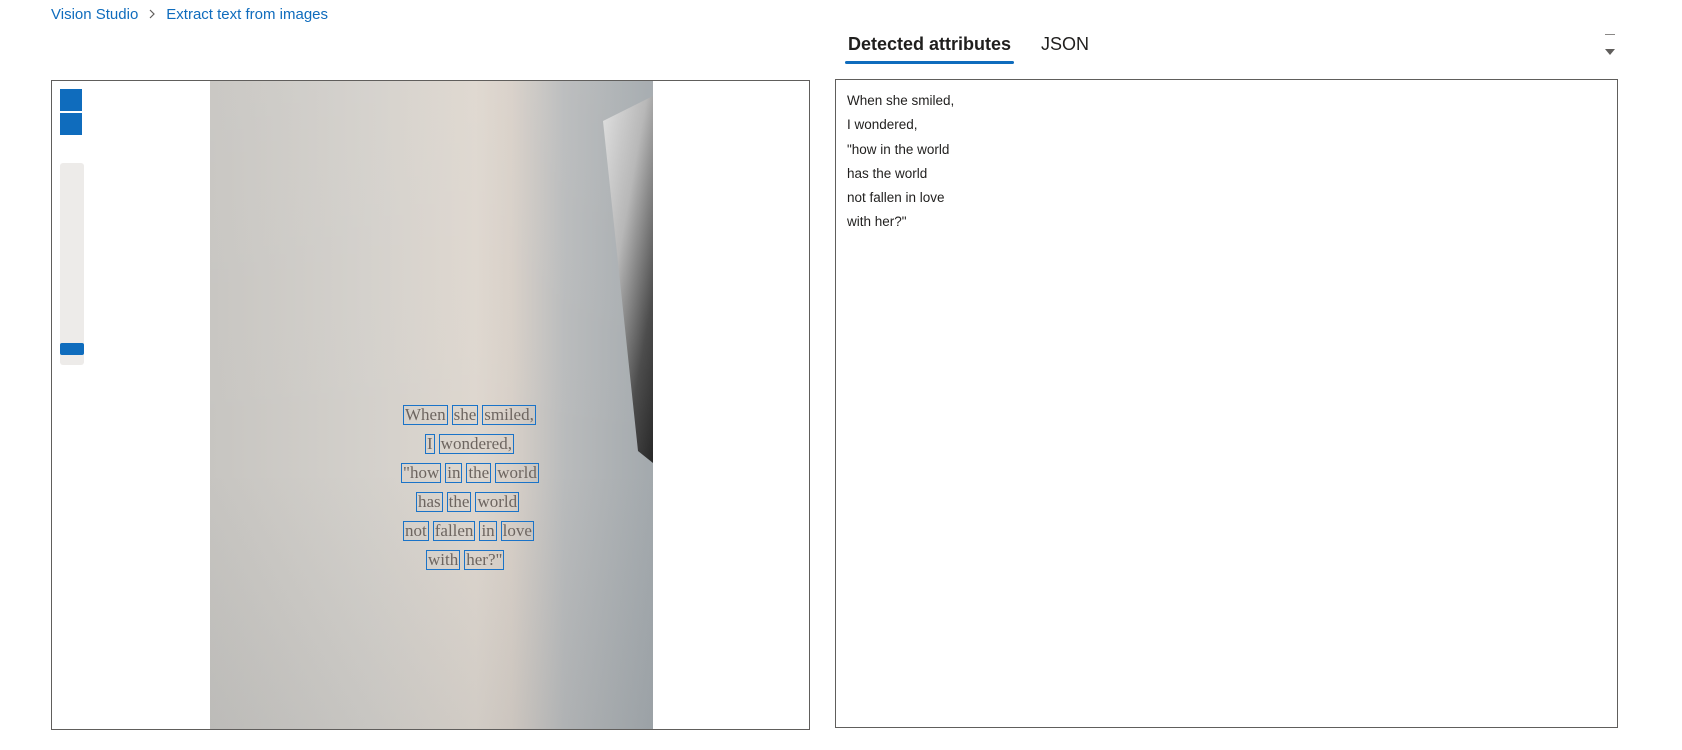 The height and width of the screenshot is (750, 1682). I want to click on ocr-line: with her?", so click(465, 560).